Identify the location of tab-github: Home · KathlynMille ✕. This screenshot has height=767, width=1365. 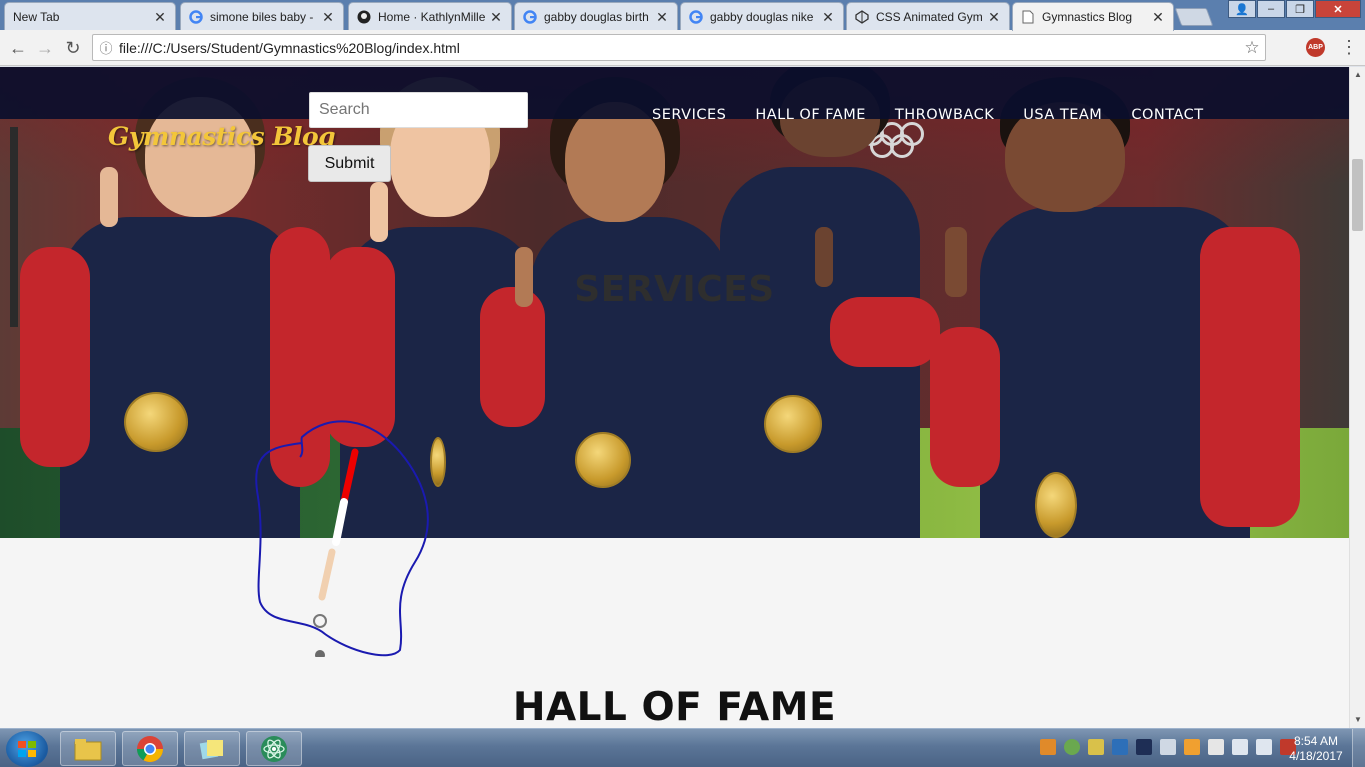
(430, 16).